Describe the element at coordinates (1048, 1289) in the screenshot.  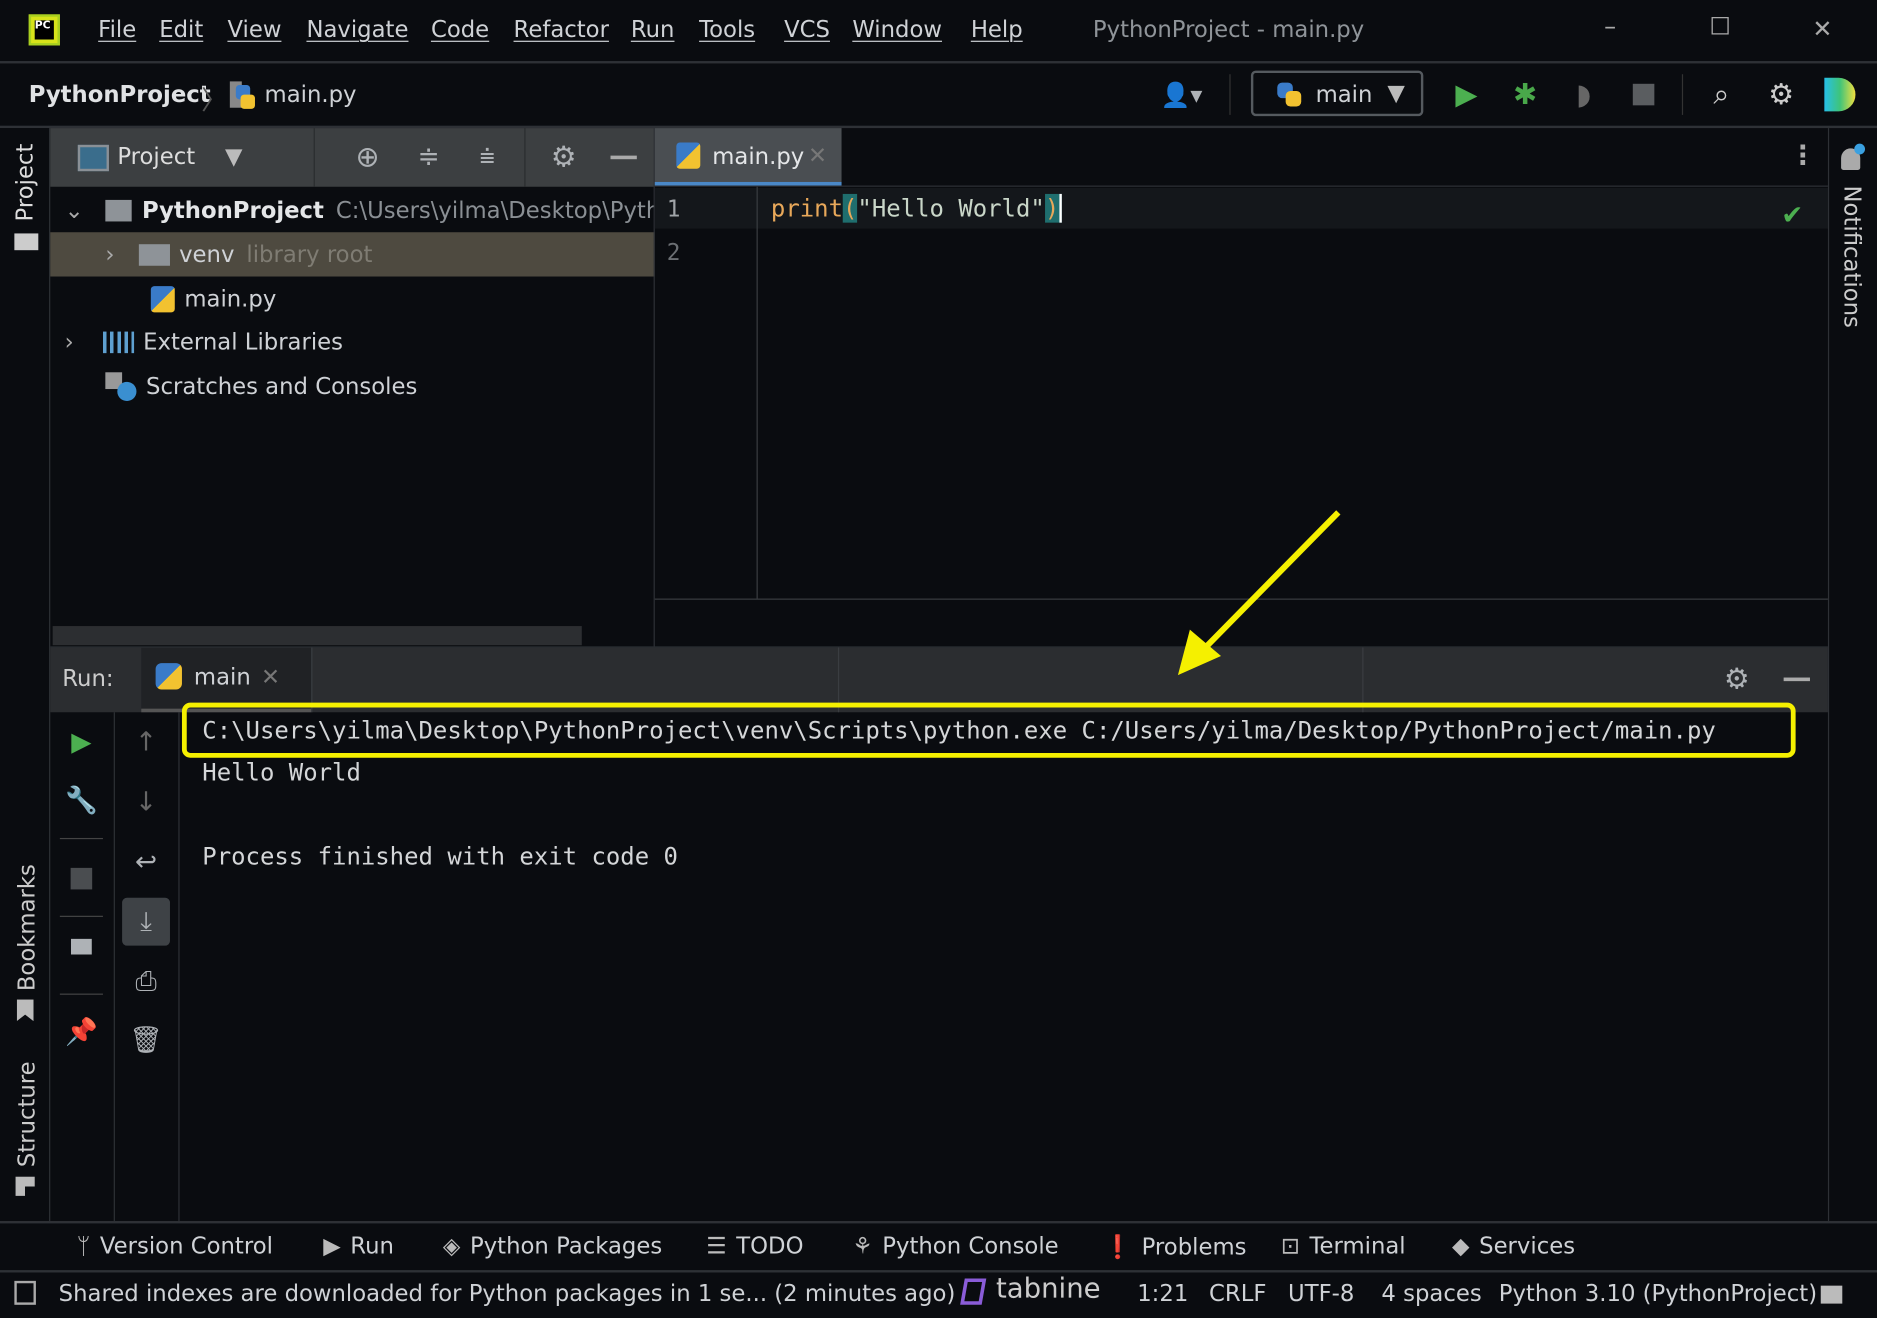
I see `tabnine-status: tabnine` at that location.